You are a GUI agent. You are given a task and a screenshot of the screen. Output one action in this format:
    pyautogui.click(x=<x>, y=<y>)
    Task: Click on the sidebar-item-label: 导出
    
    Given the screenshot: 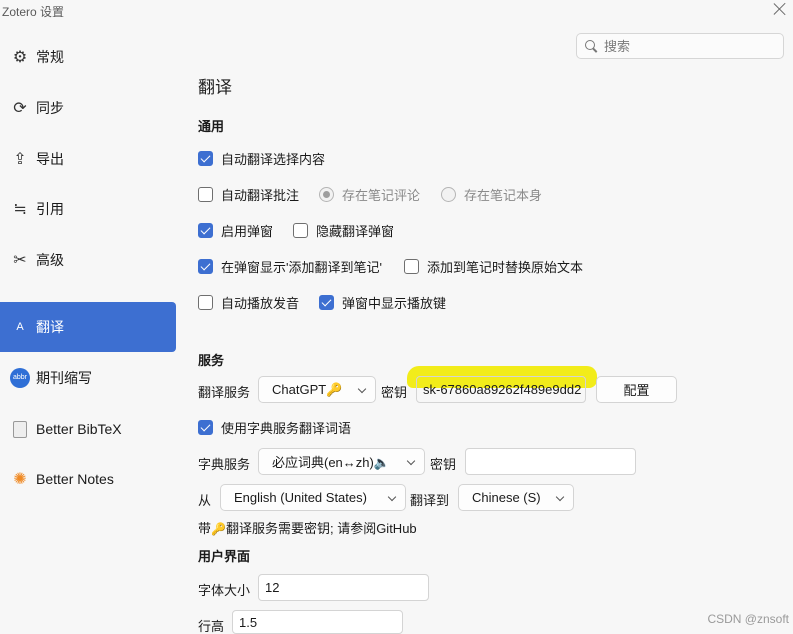 What is the action you would take?
    pyautogui.click(x=50, y=159)
    